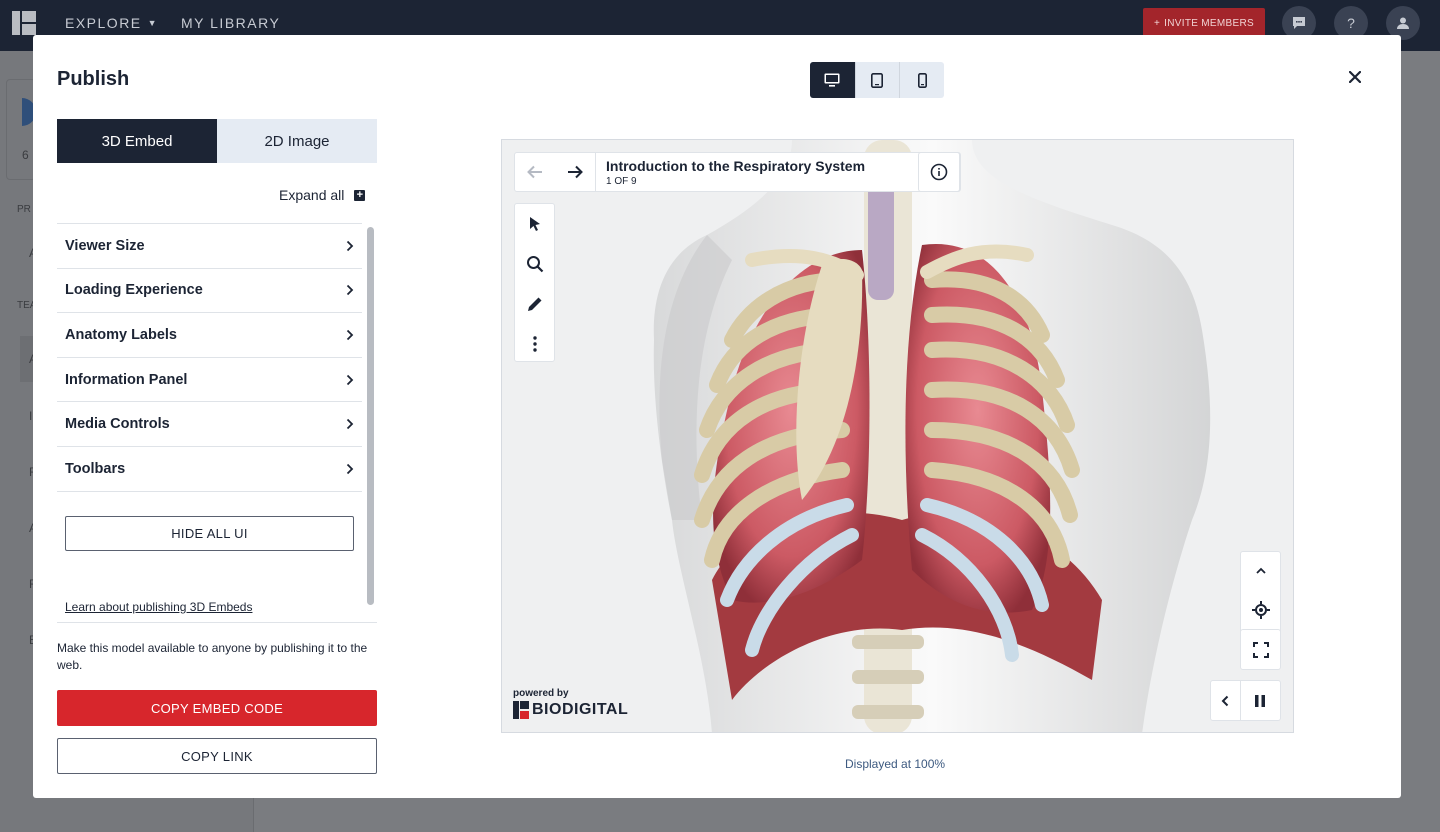 The height and width of the screenshot is (832, 1440). I want to click on accordion-anatomy-labels: Anatomy Labels, so click(209, 335).